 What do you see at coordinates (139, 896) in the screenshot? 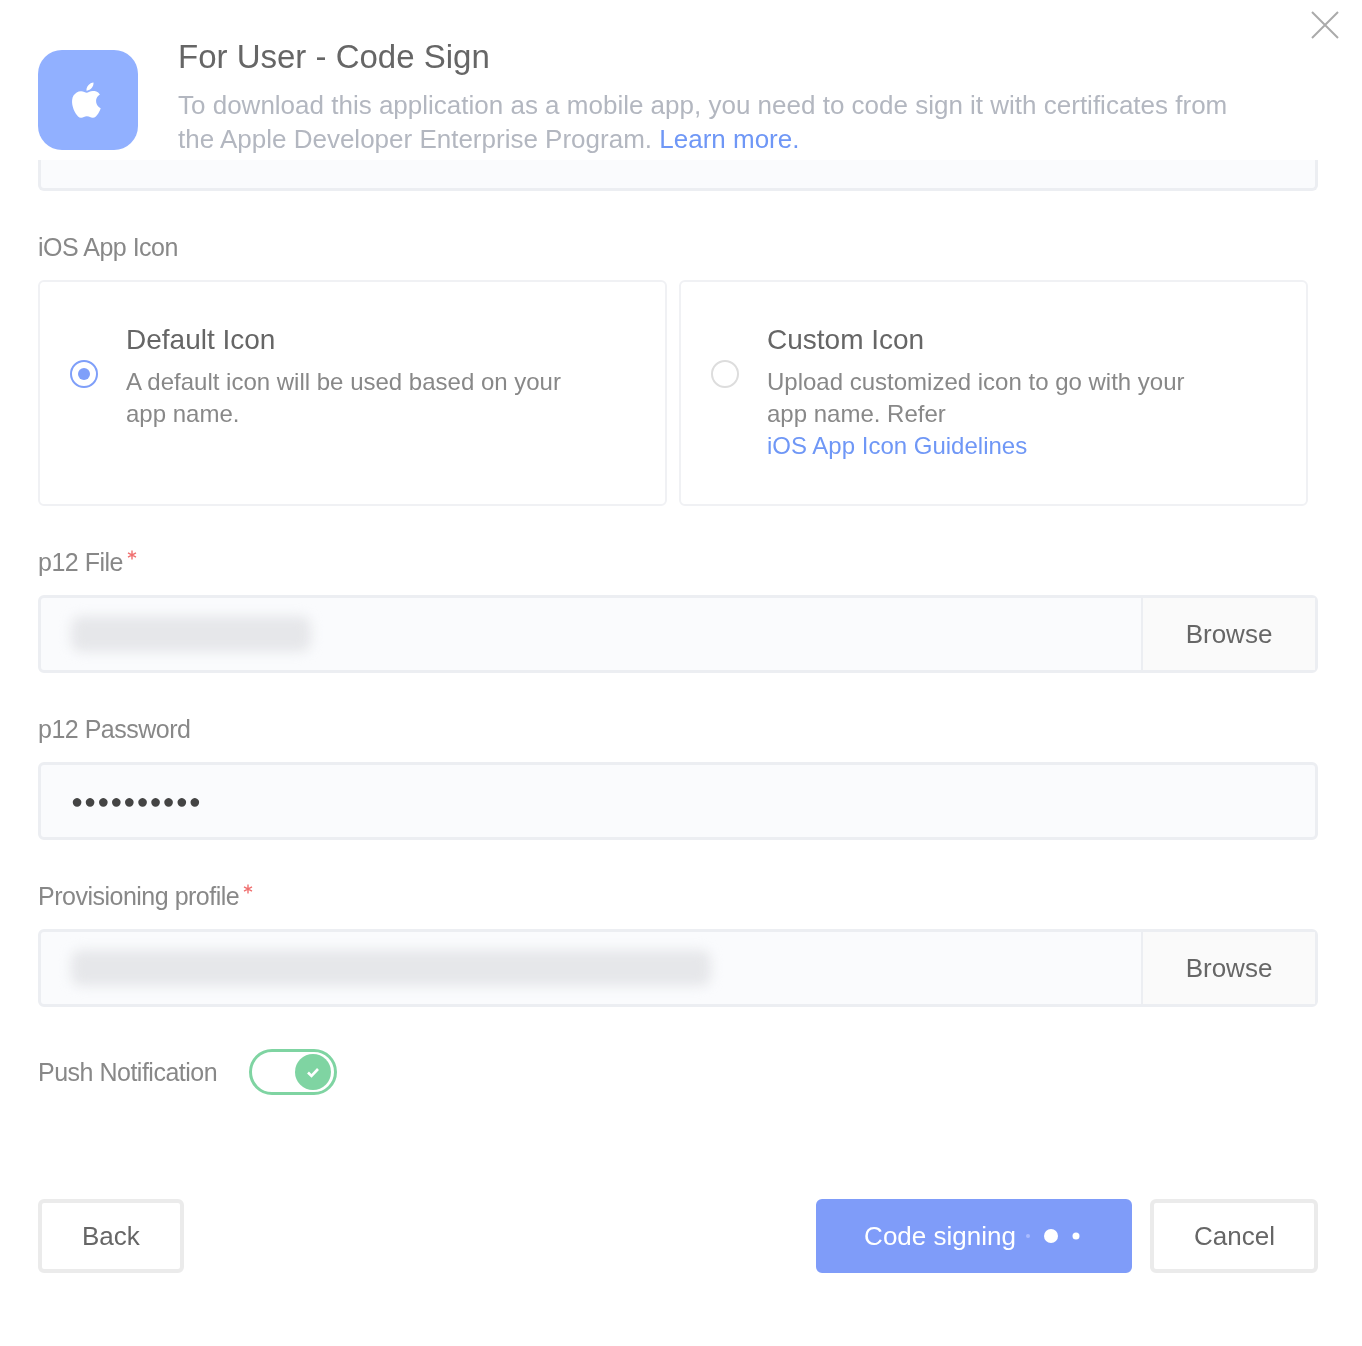
I see `field-label: Provisioning profile` at bounding box center [139, 896].